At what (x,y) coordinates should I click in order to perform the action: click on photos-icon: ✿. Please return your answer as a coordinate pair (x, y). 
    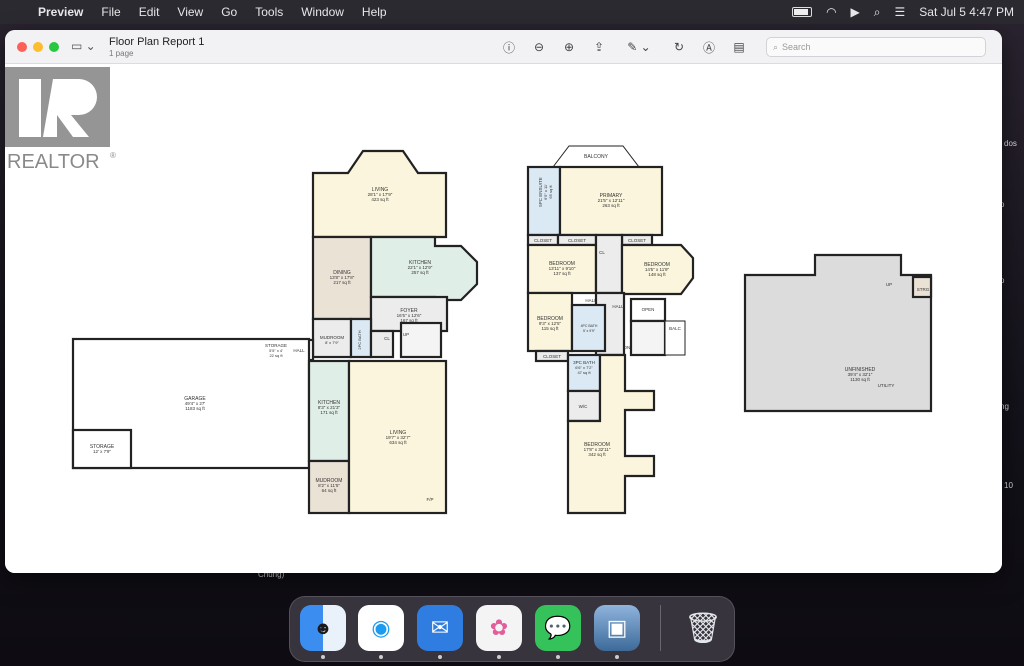
    Looking at the image, I should click on (499, 628).